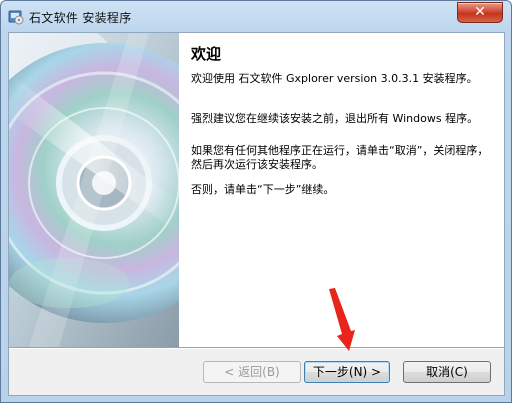 The width and height of the screenshot is (512, 403). I want to click on next-button: 下一步(N) >, so click(347, 372).